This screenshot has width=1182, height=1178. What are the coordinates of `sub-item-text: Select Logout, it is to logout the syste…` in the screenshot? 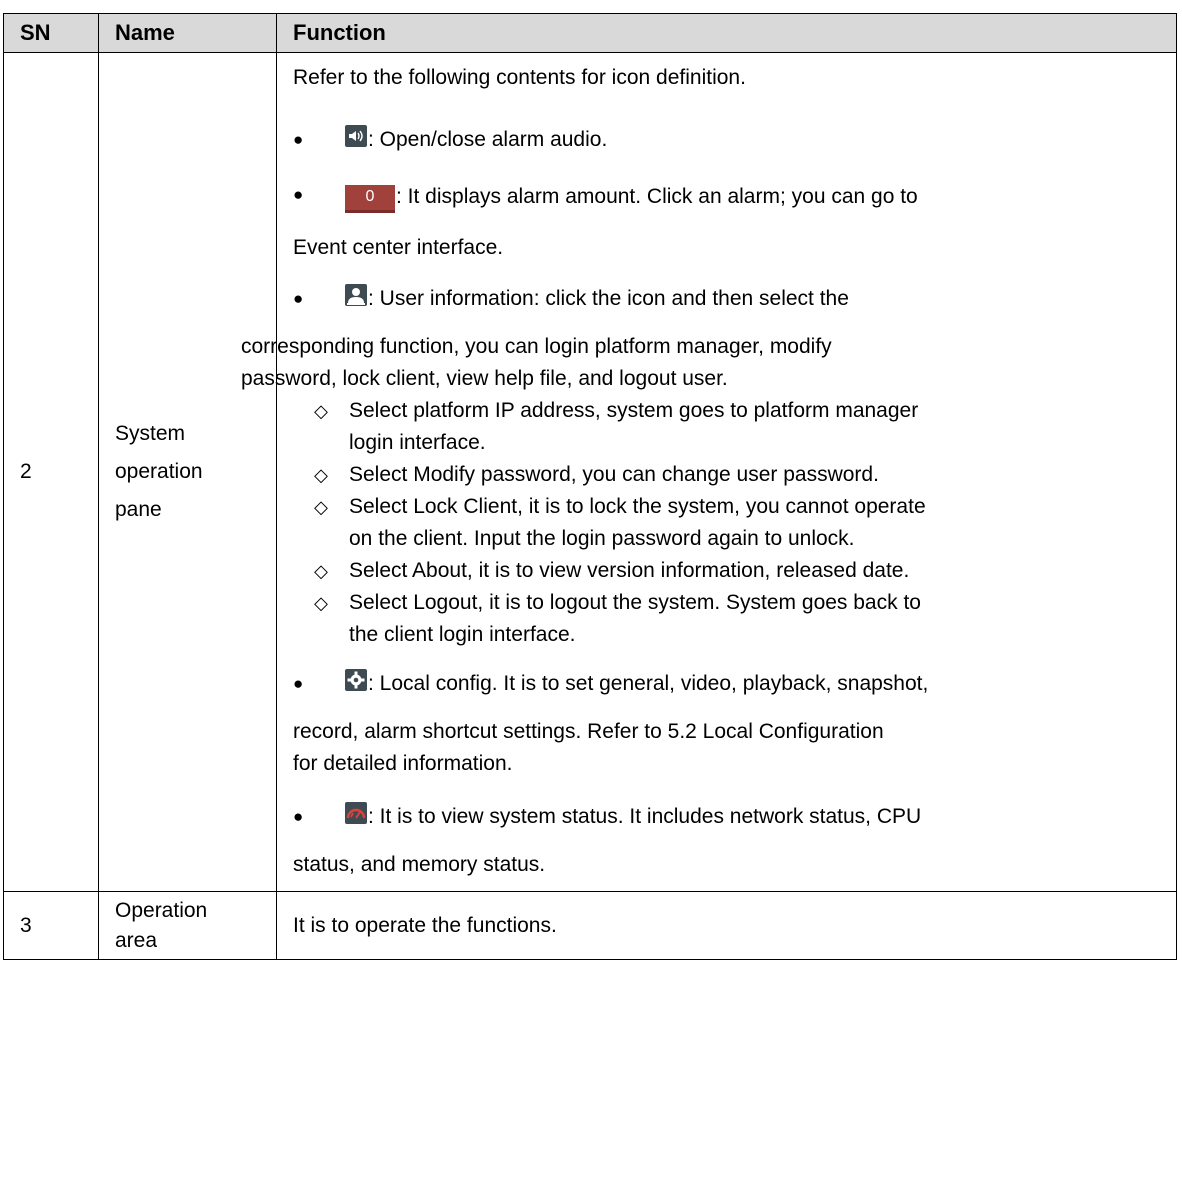 It's located at (635, 602).